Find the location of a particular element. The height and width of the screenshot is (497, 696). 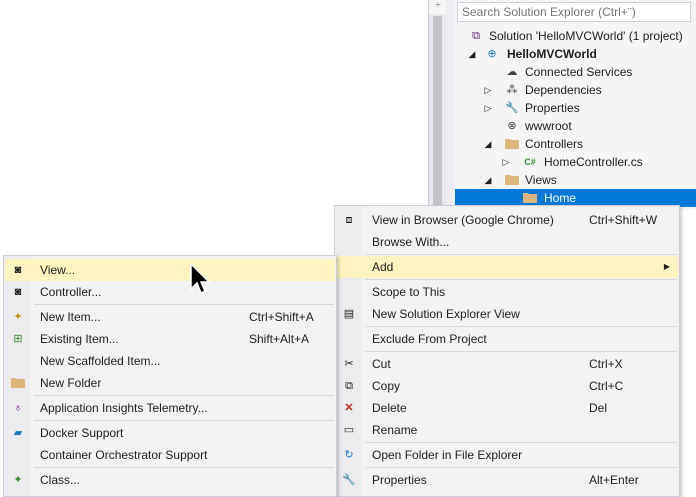

app-insights-icon: ♁ is located at coordinates (18, 408).